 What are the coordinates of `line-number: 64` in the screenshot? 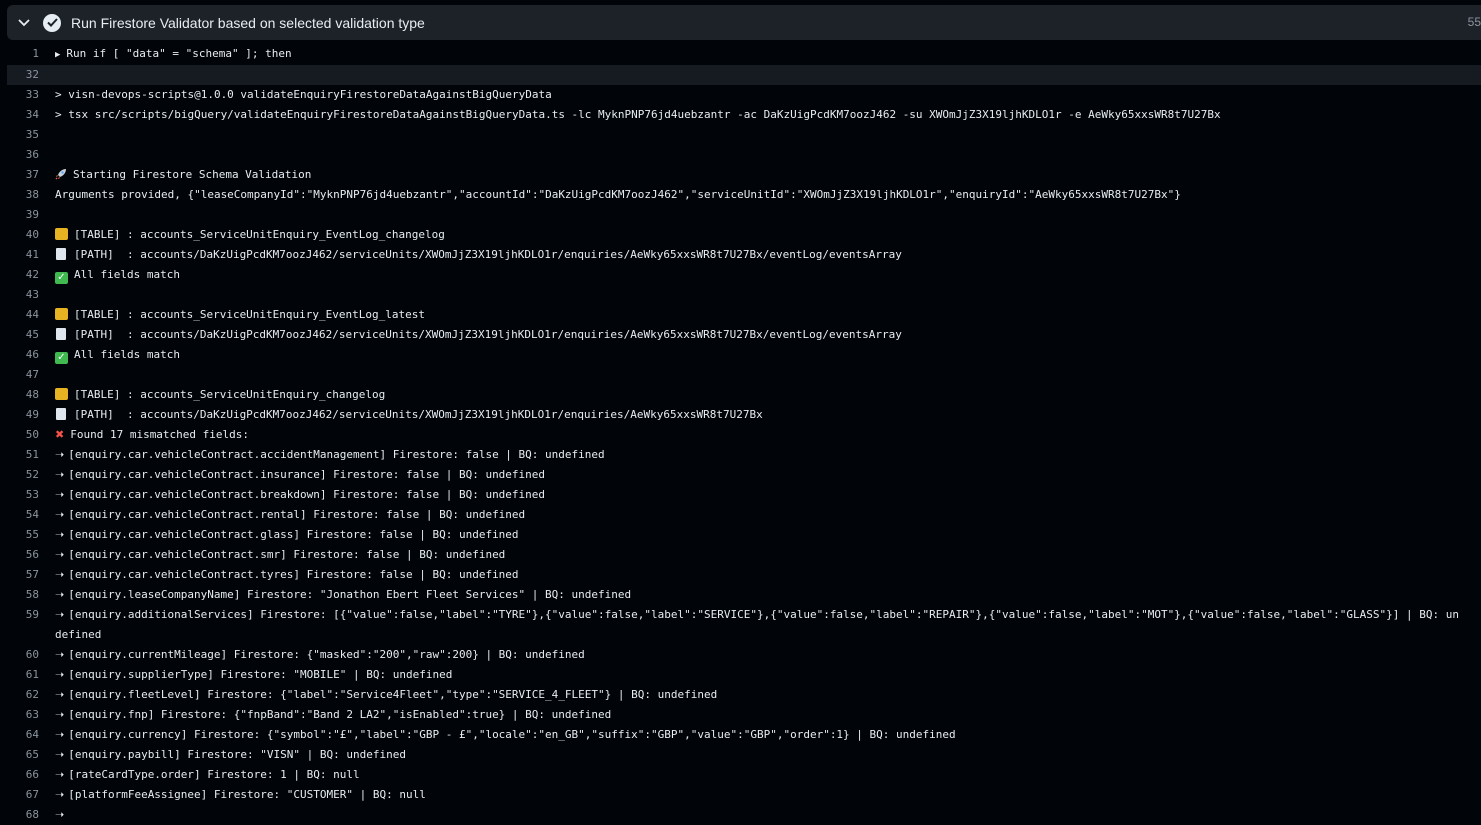 It's located at (31, 735).